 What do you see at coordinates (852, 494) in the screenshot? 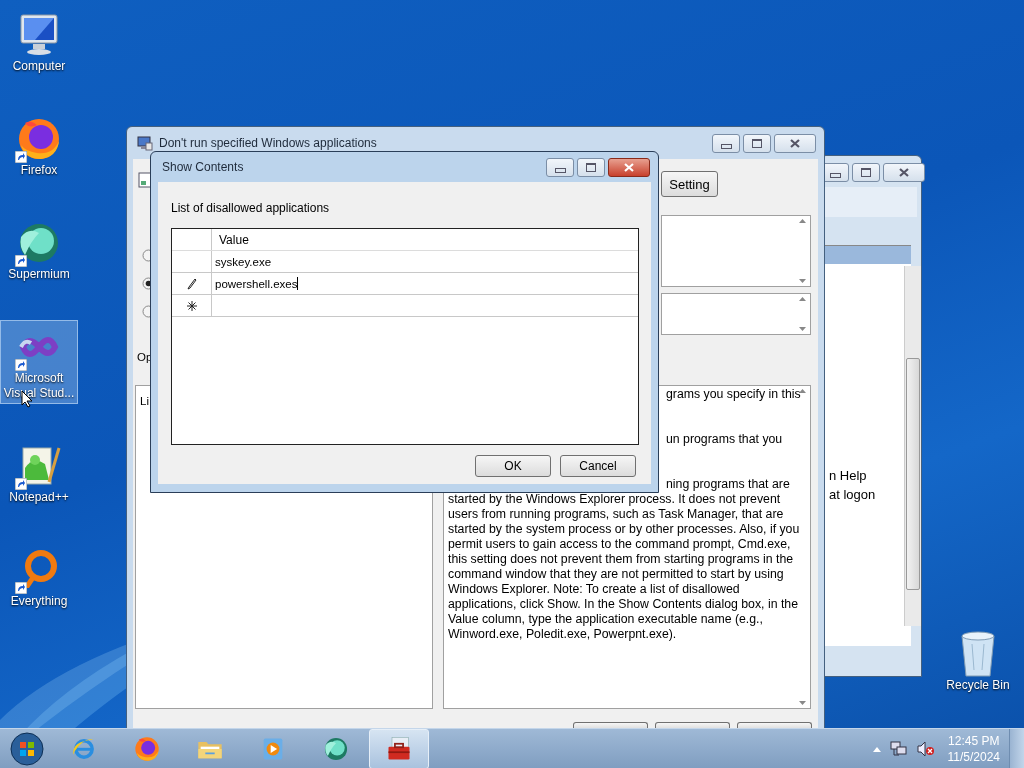
I see `list-text: at logon` at bounding box center [852, 494].